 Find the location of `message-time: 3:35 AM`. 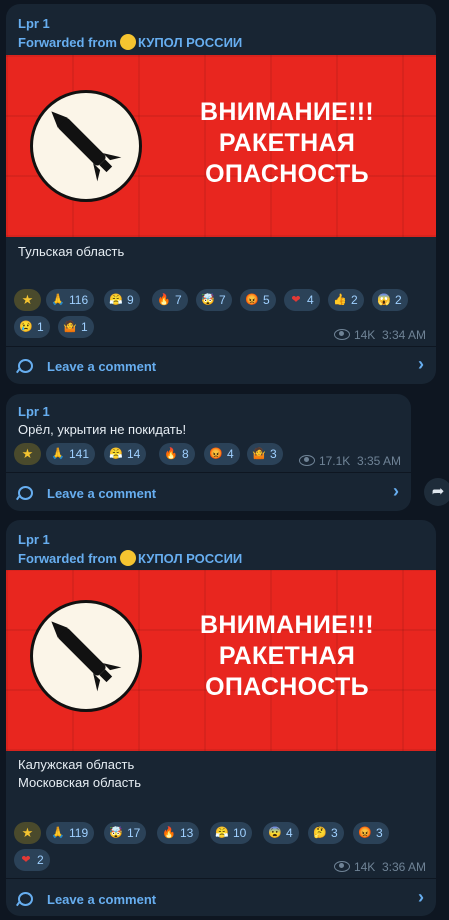

message-time: 3:35 AM is located at coordinates (378, 461).